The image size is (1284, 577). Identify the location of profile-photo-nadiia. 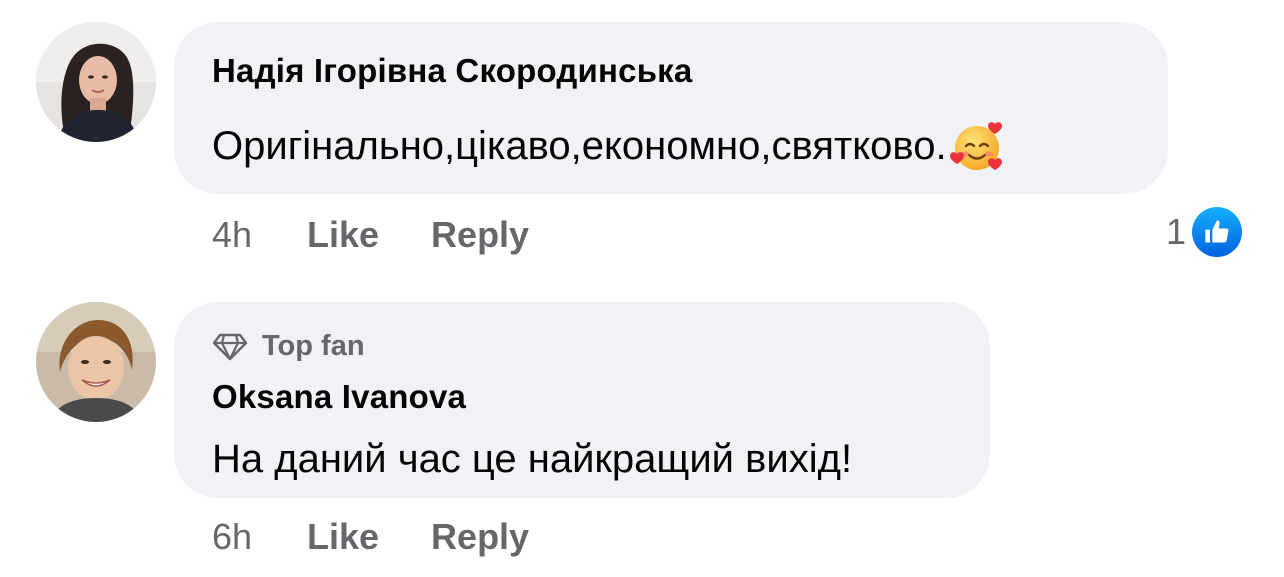
(96, 82).